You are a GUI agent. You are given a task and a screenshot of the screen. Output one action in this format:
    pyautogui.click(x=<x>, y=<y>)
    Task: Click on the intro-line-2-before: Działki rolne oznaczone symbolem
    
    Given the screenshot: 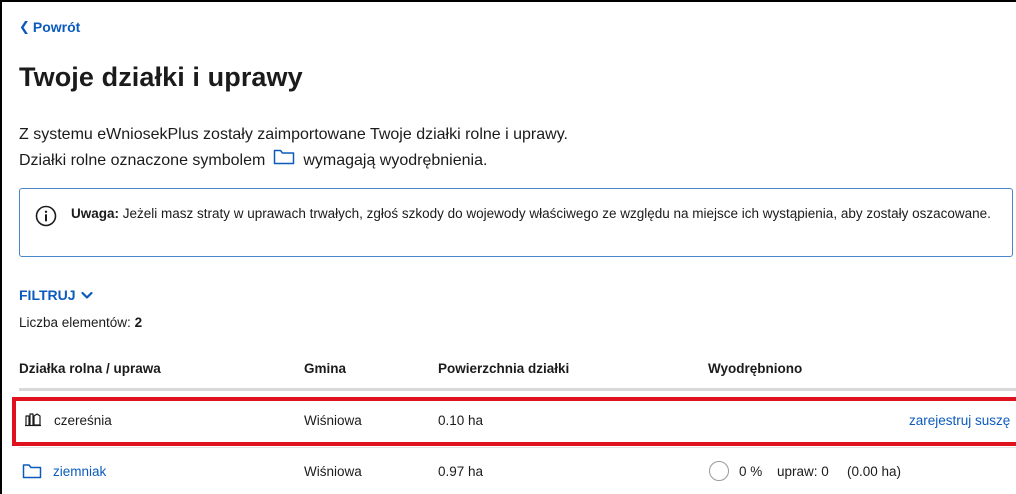 What is the action you would take?
    pyautogui.click(x=142, y=160)
    